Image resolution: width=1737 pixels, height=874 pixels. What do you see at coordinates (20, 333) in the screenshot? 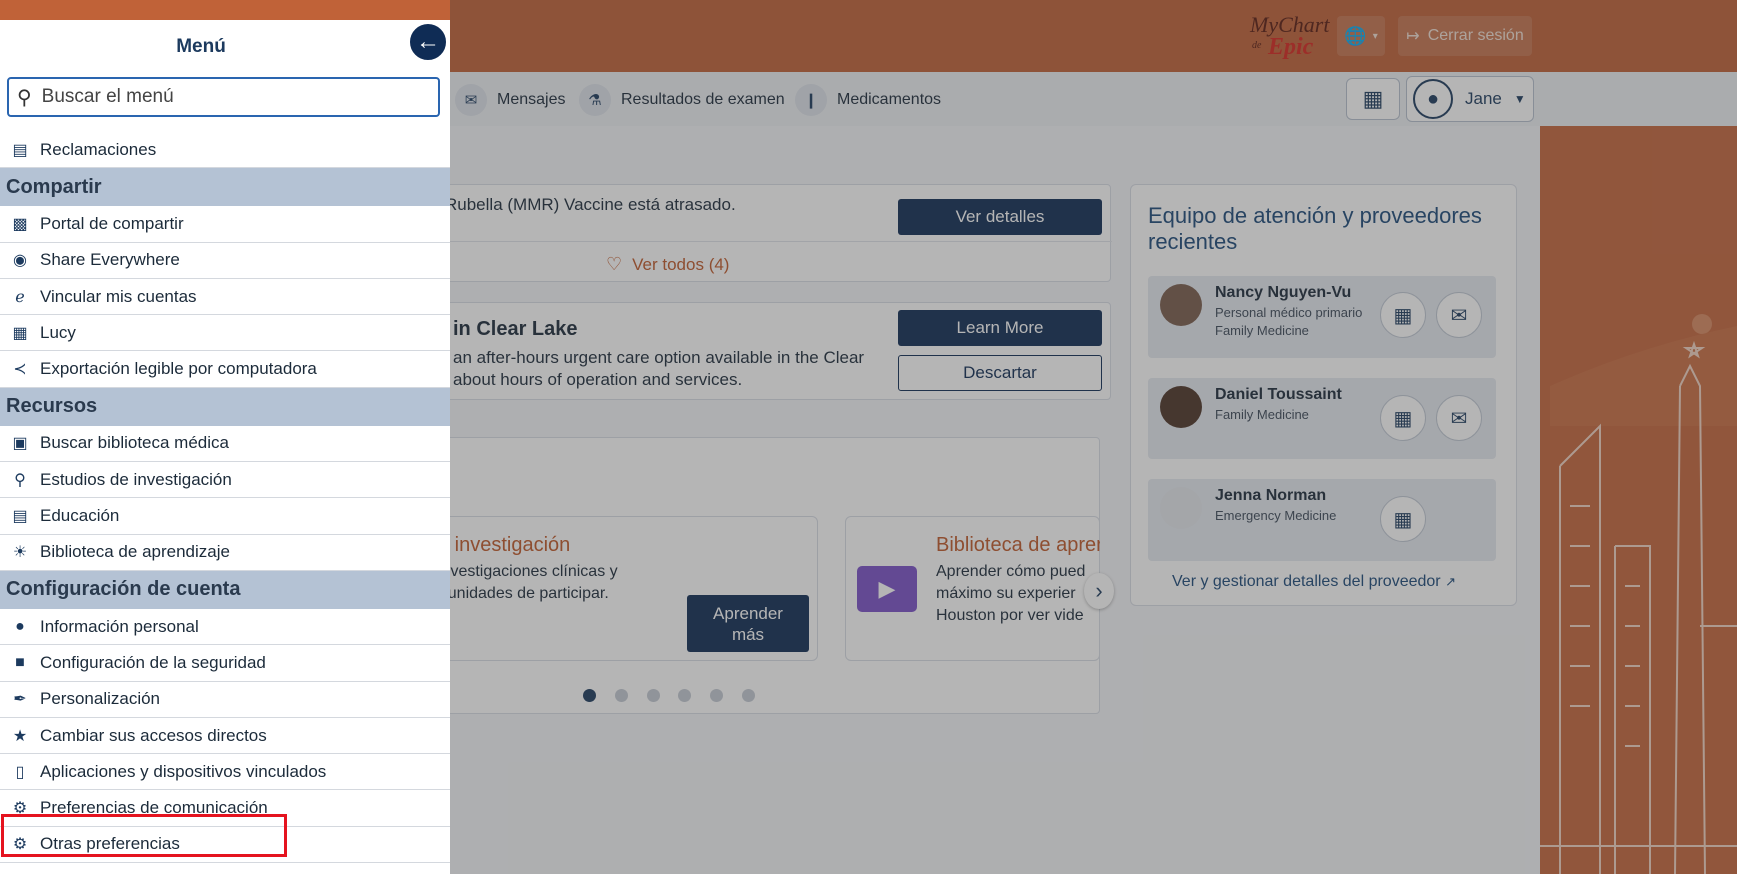
I see `lucy-icon: ▦` at bounding box center [20, 333].